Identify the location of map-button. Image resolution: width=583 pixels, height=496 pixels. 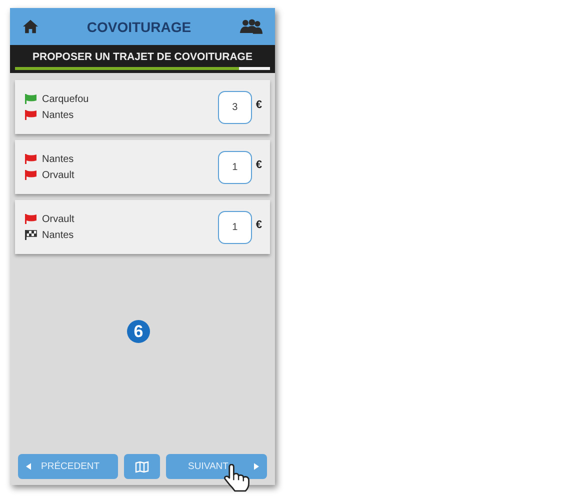
(142, 466).